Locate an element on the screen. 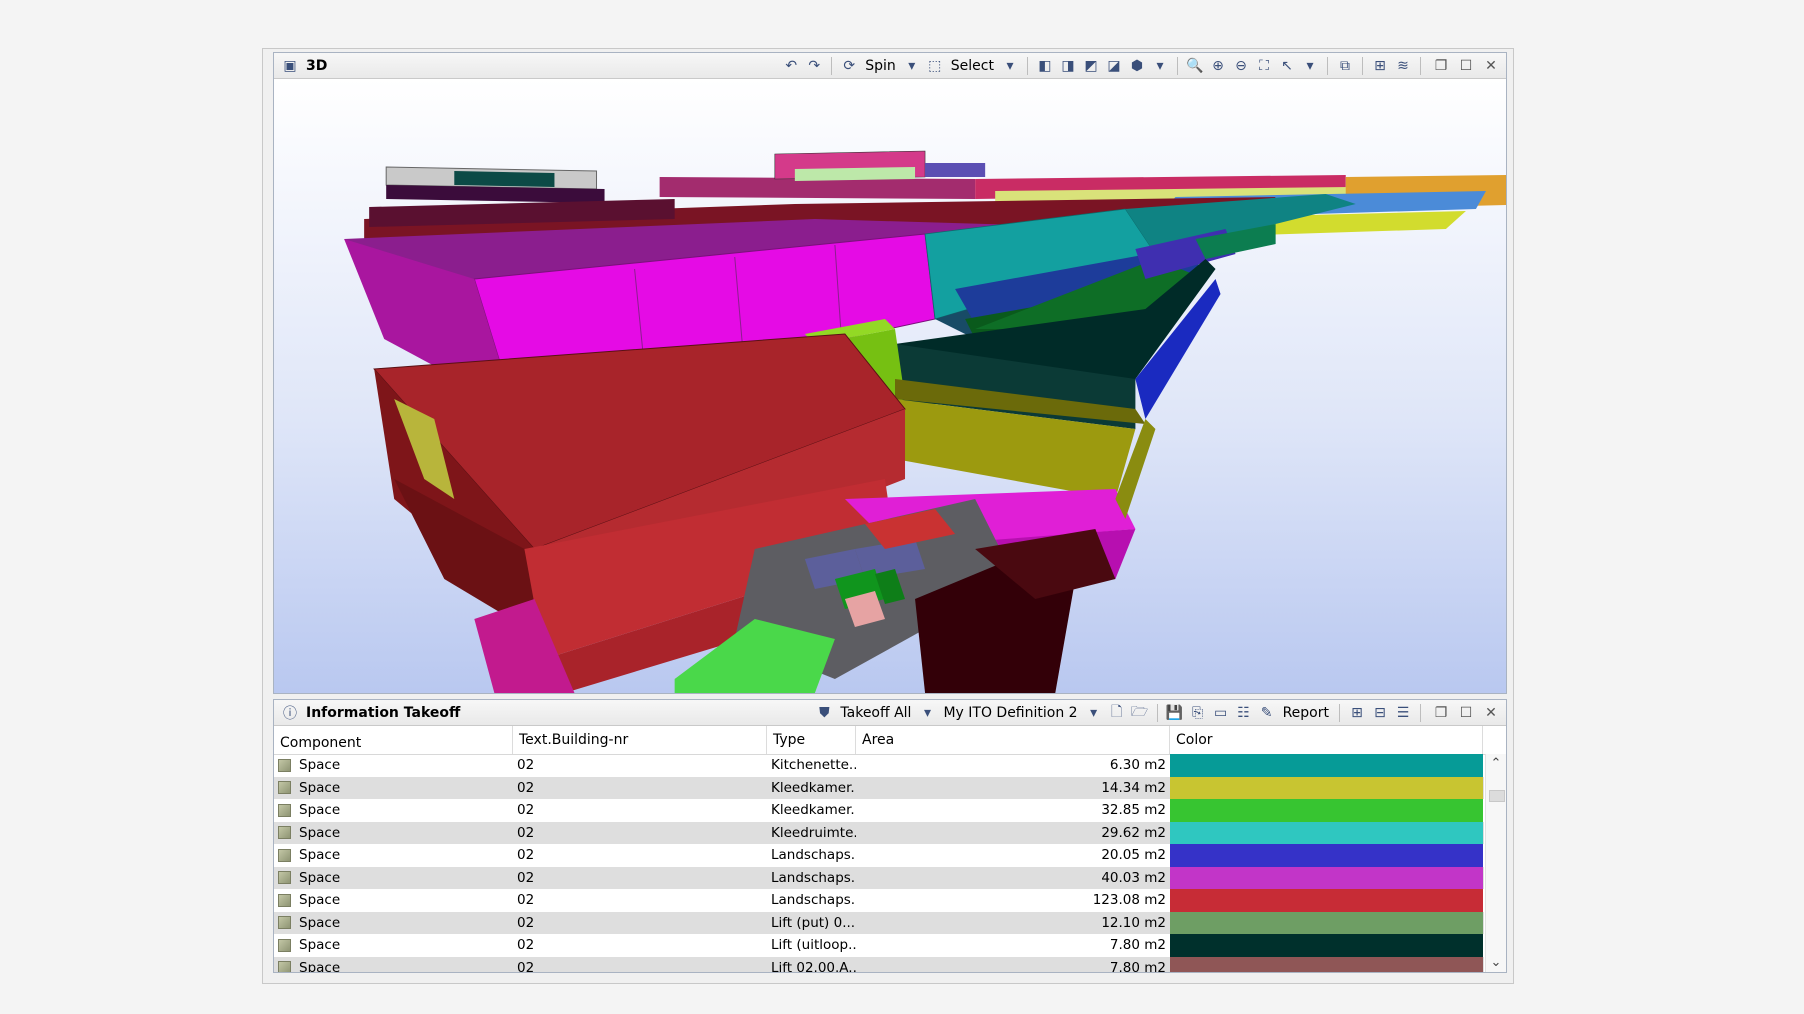 The width and height of the screenshot is (1804, 1014). view-front-icon: ◧ is located at coordinates (1045, 66).